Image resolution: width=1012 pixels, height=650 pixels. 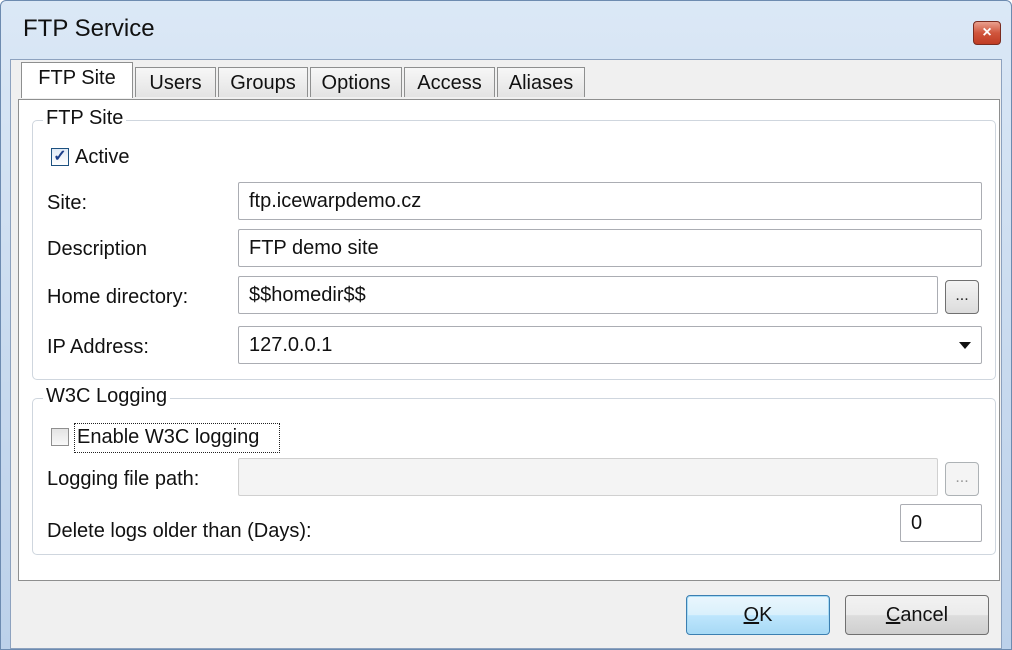 What do you see at coordinates (506, 30) in the screenshot?
I see `title-bar: FTP Service ×` at bounding box center [506, 30].